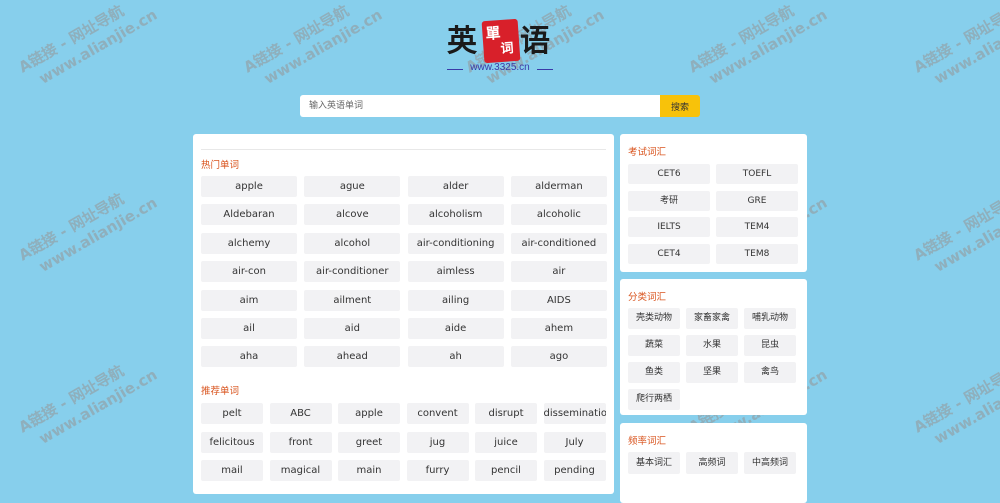 The width and height of the screenshot is (1000, 503). What do you see at coordinates (669, 174) in the screenshot?
I see `exam-vocab-0: CET6` at bounding box center [669, 174].